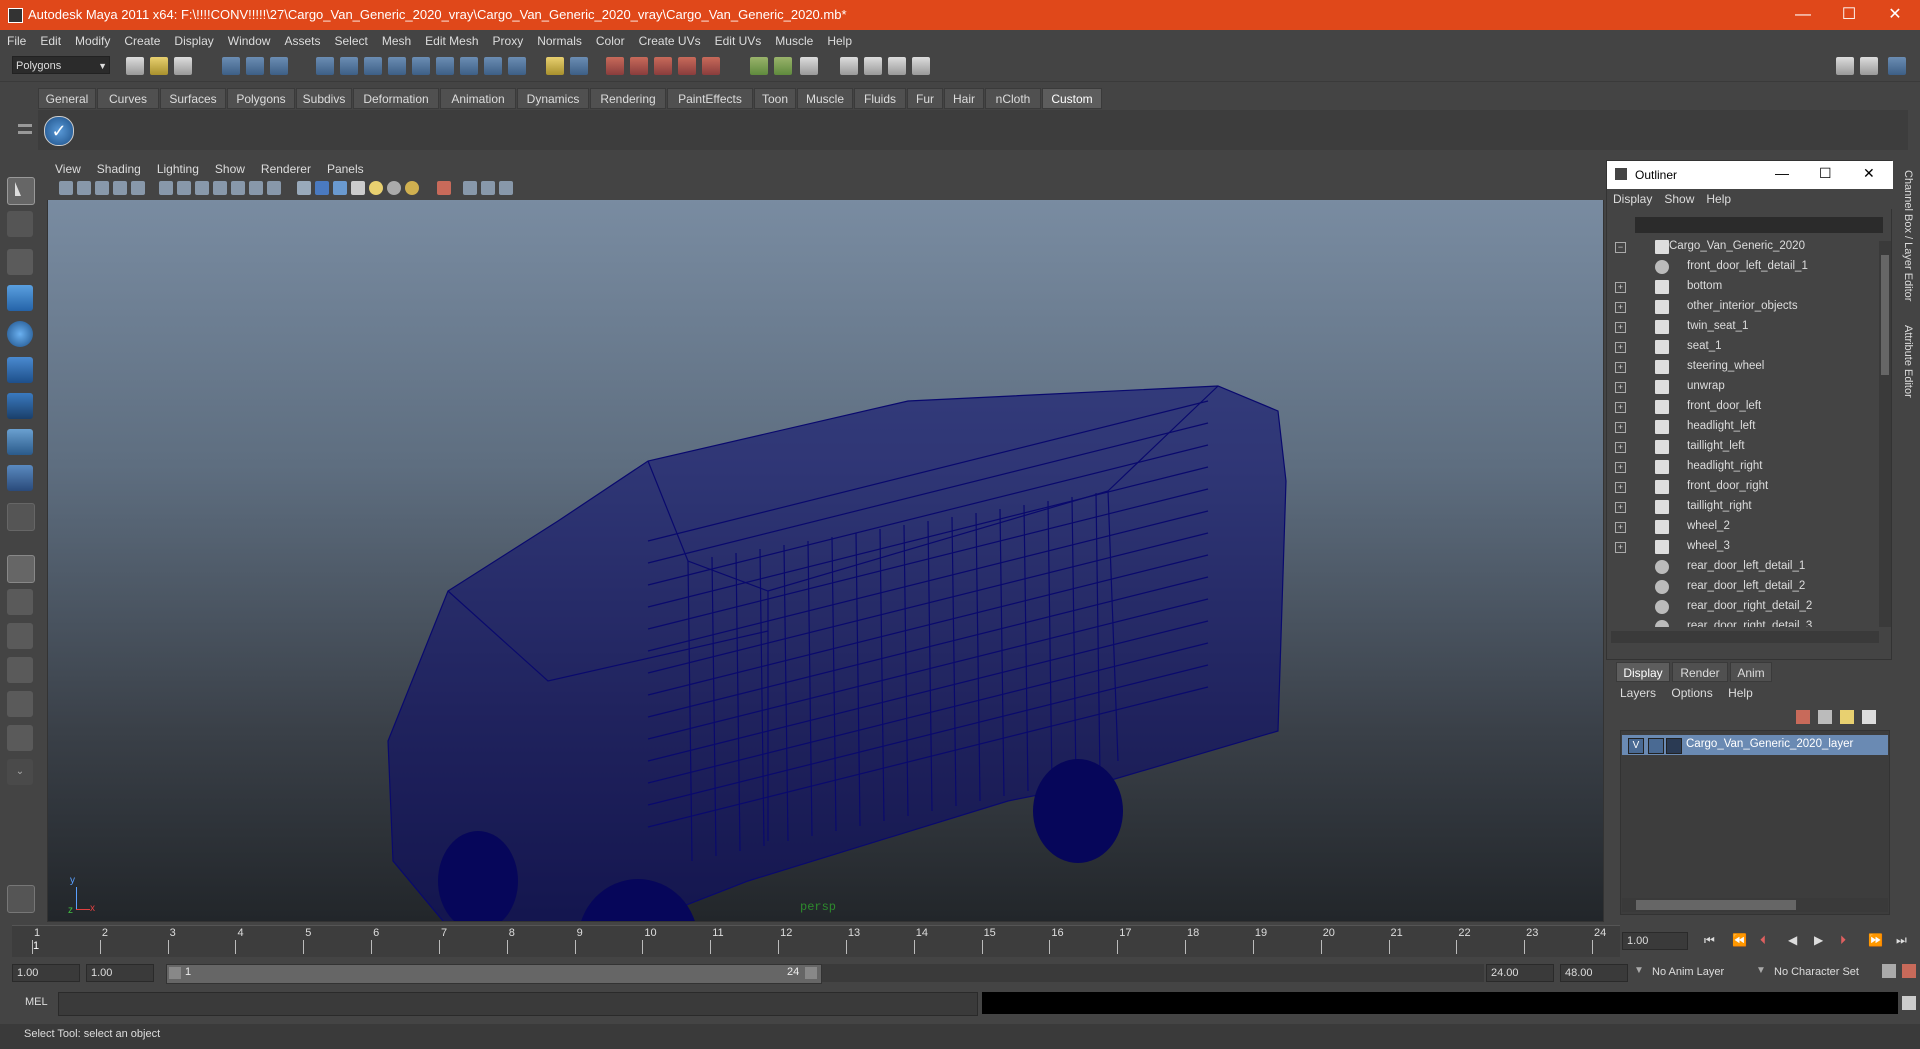 This screenshot has width=1920, height=1049. What do you see at coordinates (1869, 717) in the screenshot?
I see `add-to-layer-icon` at bounding box center [1869, 717].